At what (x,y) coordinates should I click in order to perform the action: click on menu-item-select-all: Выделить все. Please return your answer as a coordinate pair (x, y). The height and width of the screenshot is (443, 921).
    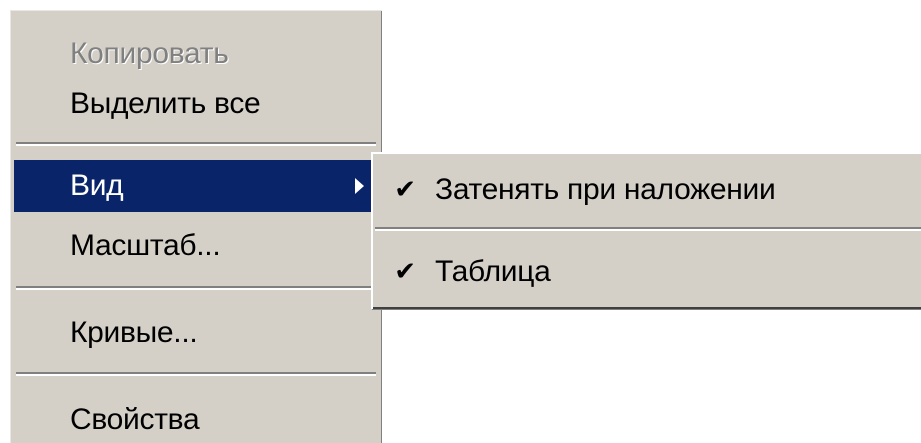
    Looking at the image, I should click on (196, 104).